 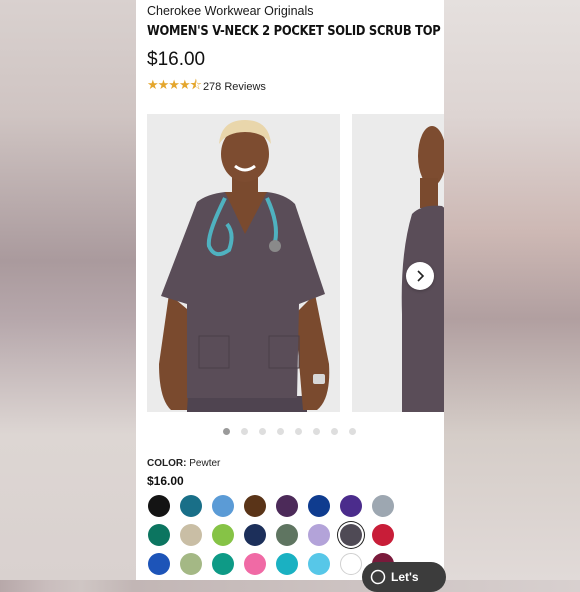 What do you see at coordinates (165, 481) in the screenshot?
I see `variant-price: $16.00` at bounding box center [165, 481].